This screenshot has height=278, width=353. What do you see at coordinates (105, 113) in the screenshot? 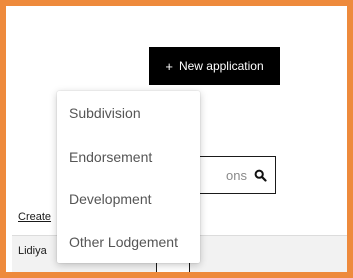
I see `menu-item-subdivision: Subdivision` at bounding box center [105, 113].